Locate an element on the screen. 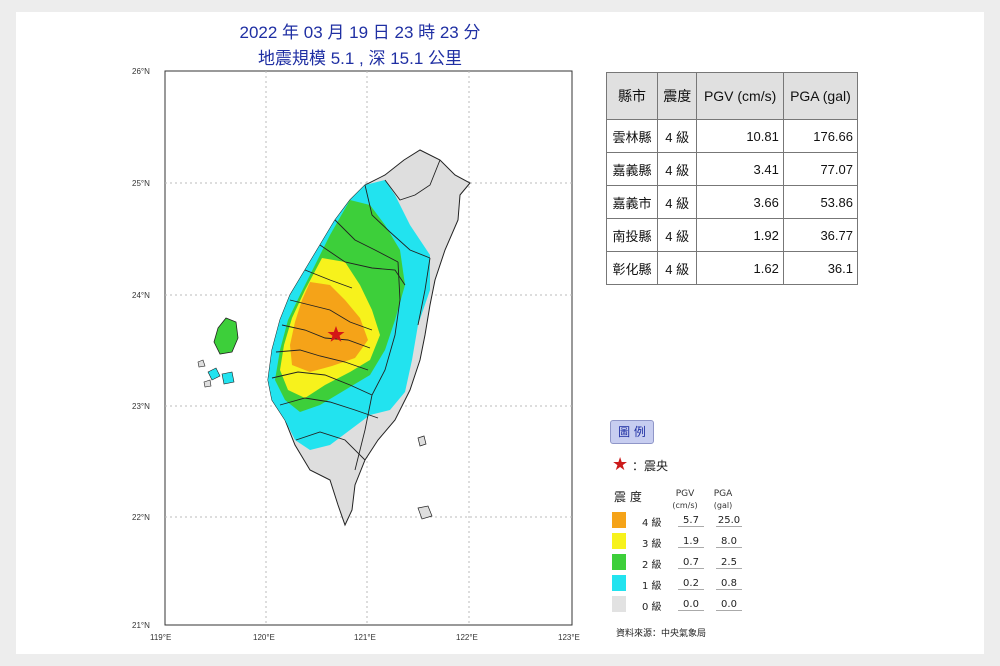 Image resolution: width=1000 pixels, height=666 pixels. cell-pga: 36.77 is located at coordinates (820, 235).